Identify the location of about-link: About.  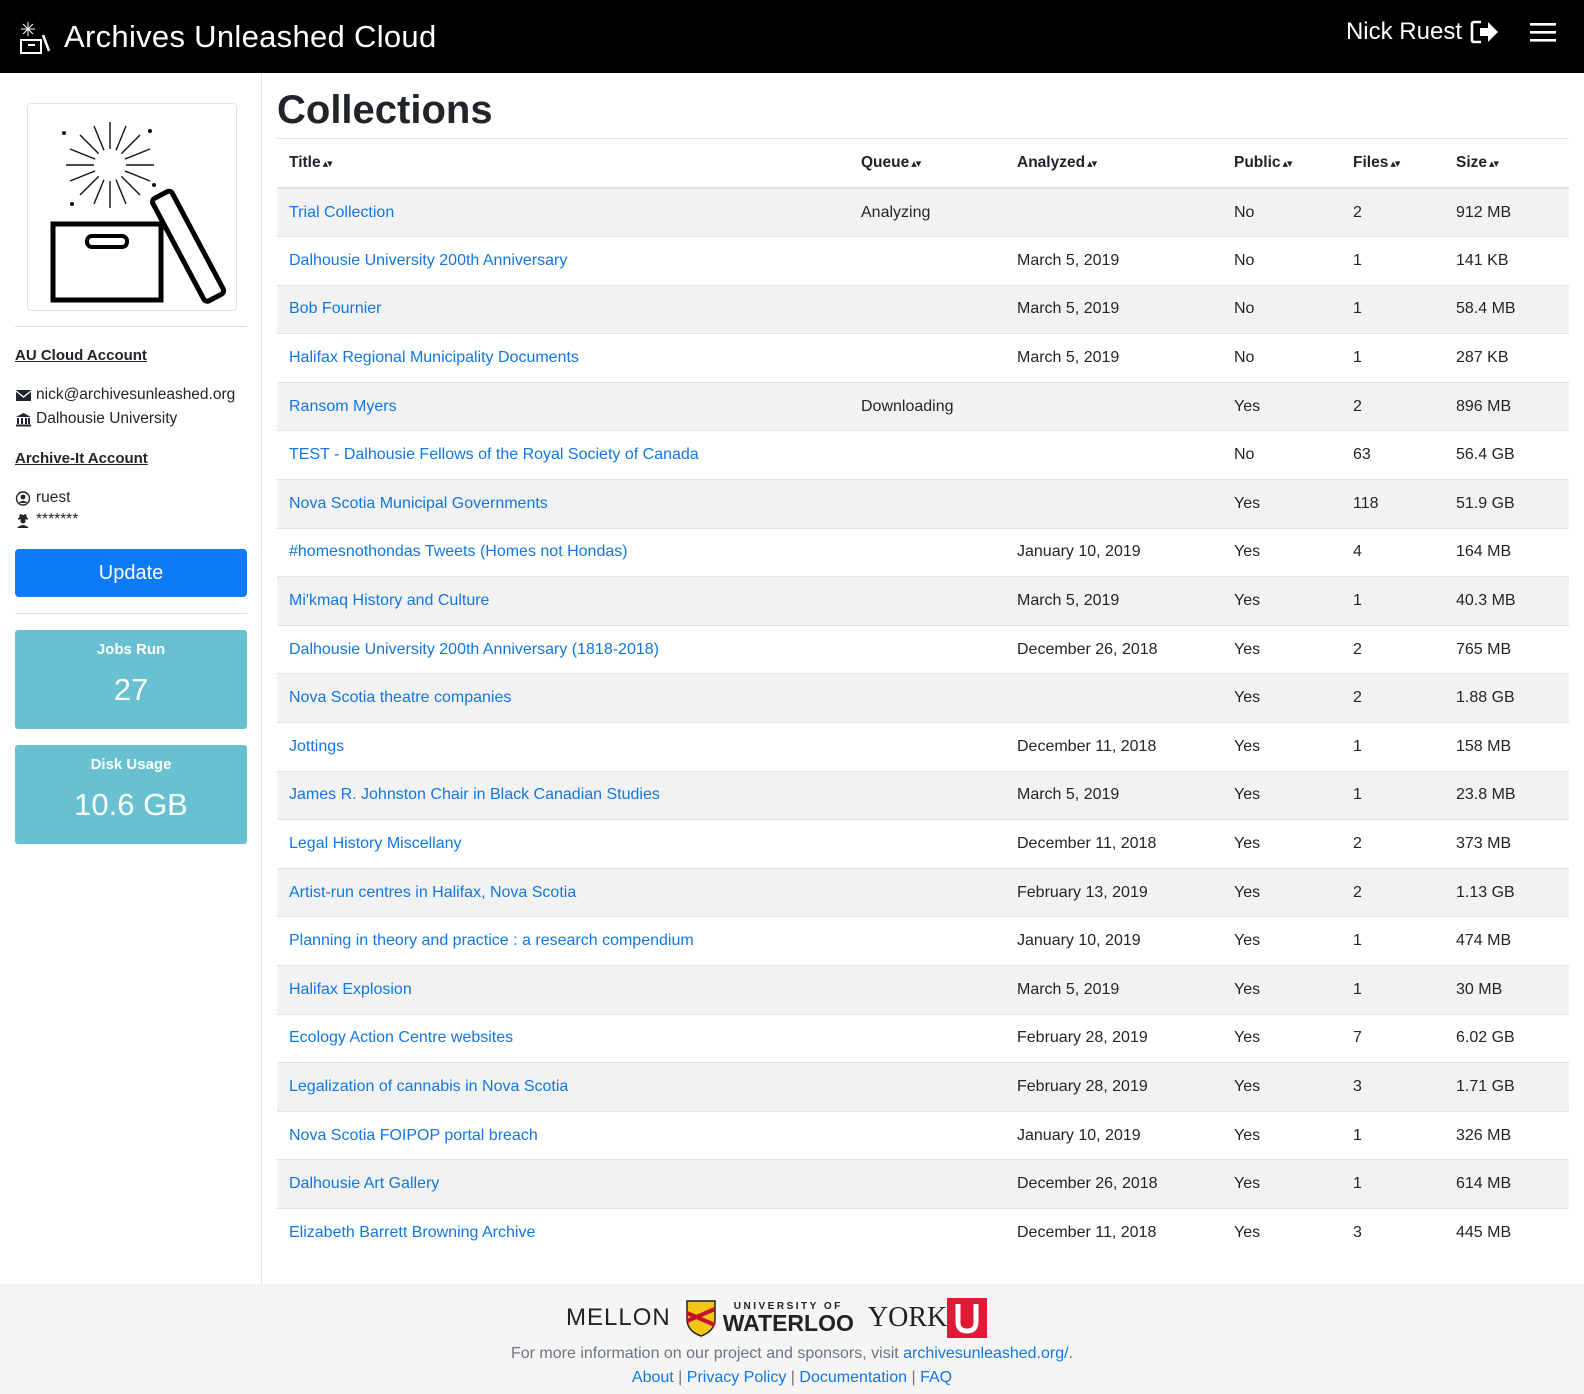
(653, 1377).